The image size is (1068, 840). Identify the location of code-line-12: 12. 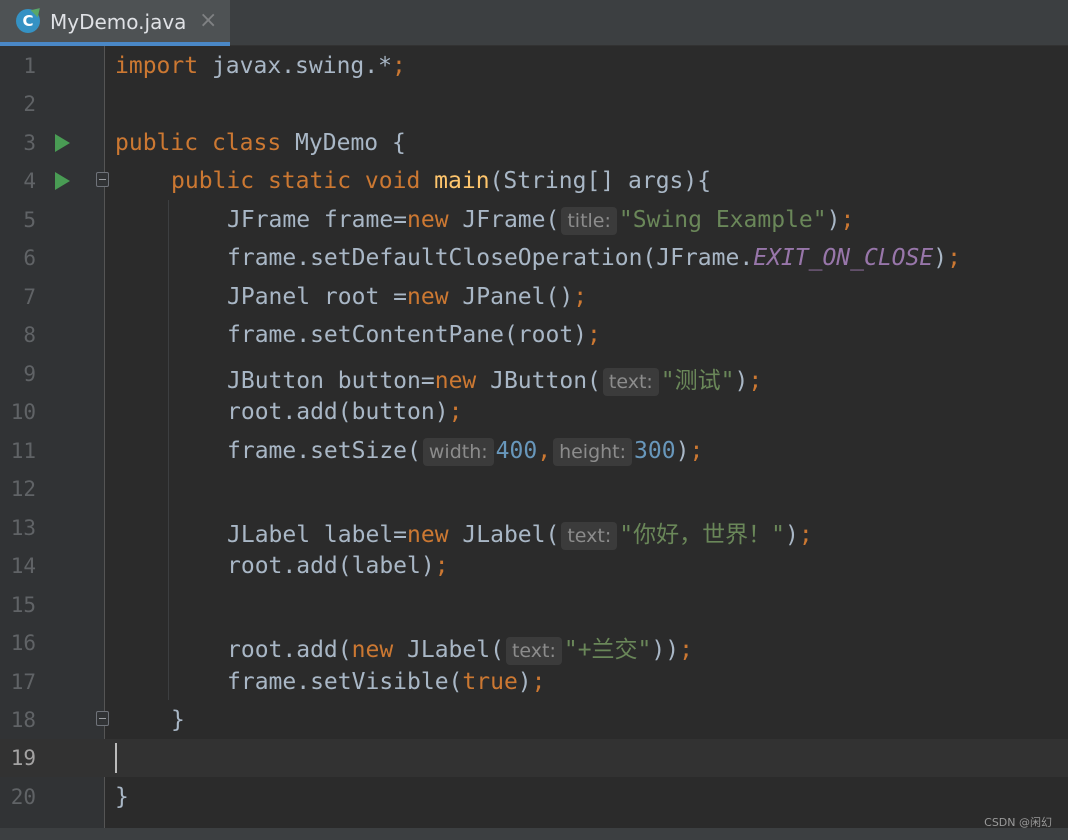
(534, 489).